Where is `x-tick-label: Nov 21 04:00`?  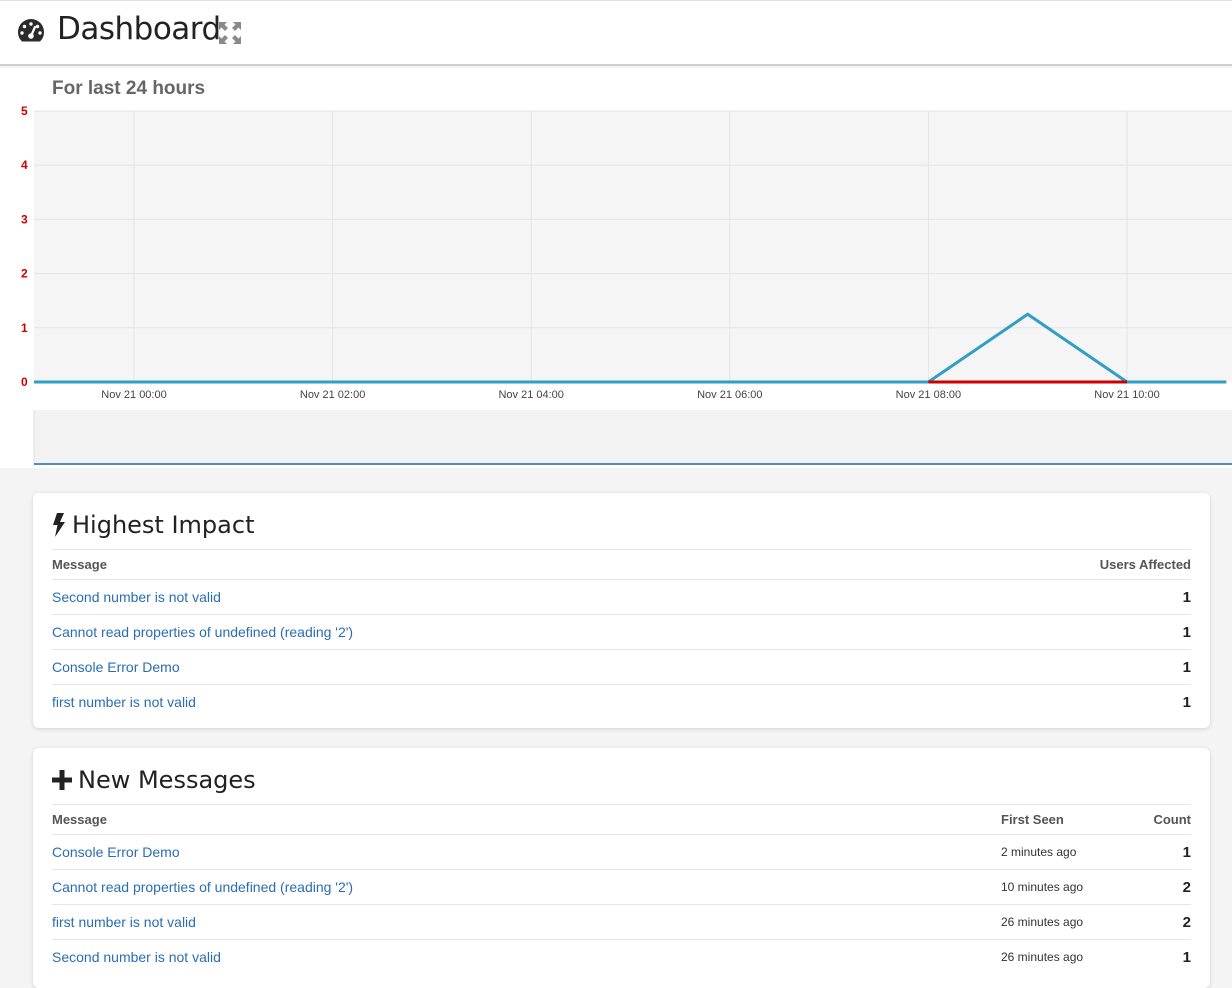
x-tick-label: Nov 21 04:00 is located at coordinates (530, 395).